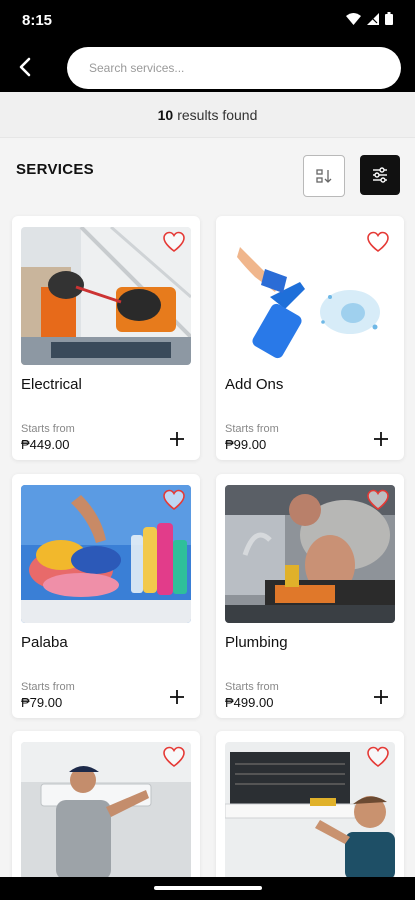 The image size is (415, 900). What do you see at coordinates (51, 384) in the screenshot?
I see `service-name: Electrical` at bounding box center [51, 384].